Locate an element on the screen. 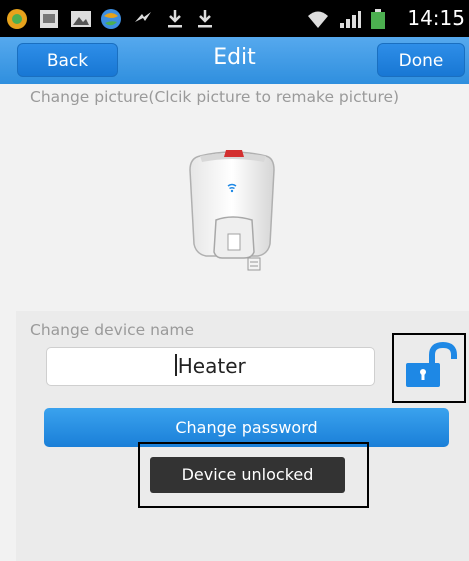 The height and width of the screenshot is (561, 469). app-icon is located at coordinates (17, 19).